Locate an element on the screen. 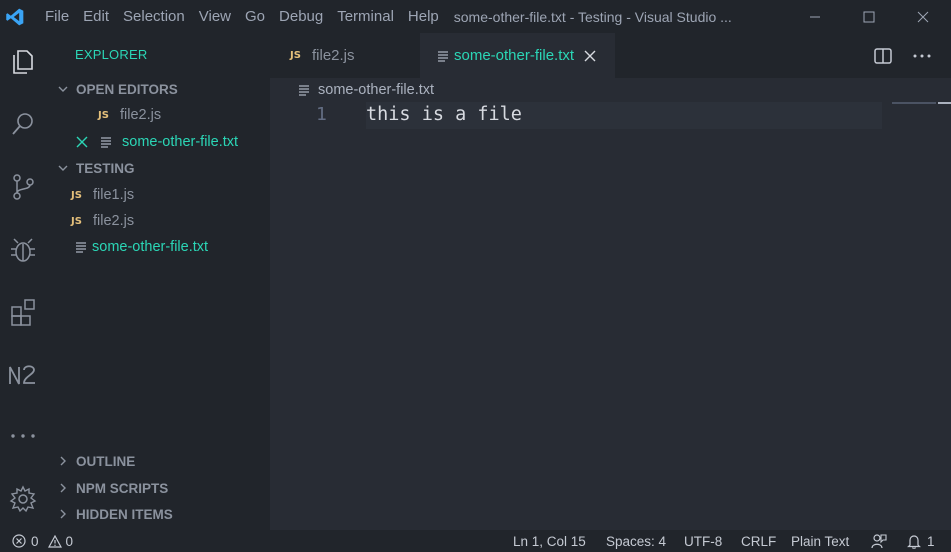 The width and height of the screenshot is (951, 552). activity-bar is located at coordinates (23, 281).